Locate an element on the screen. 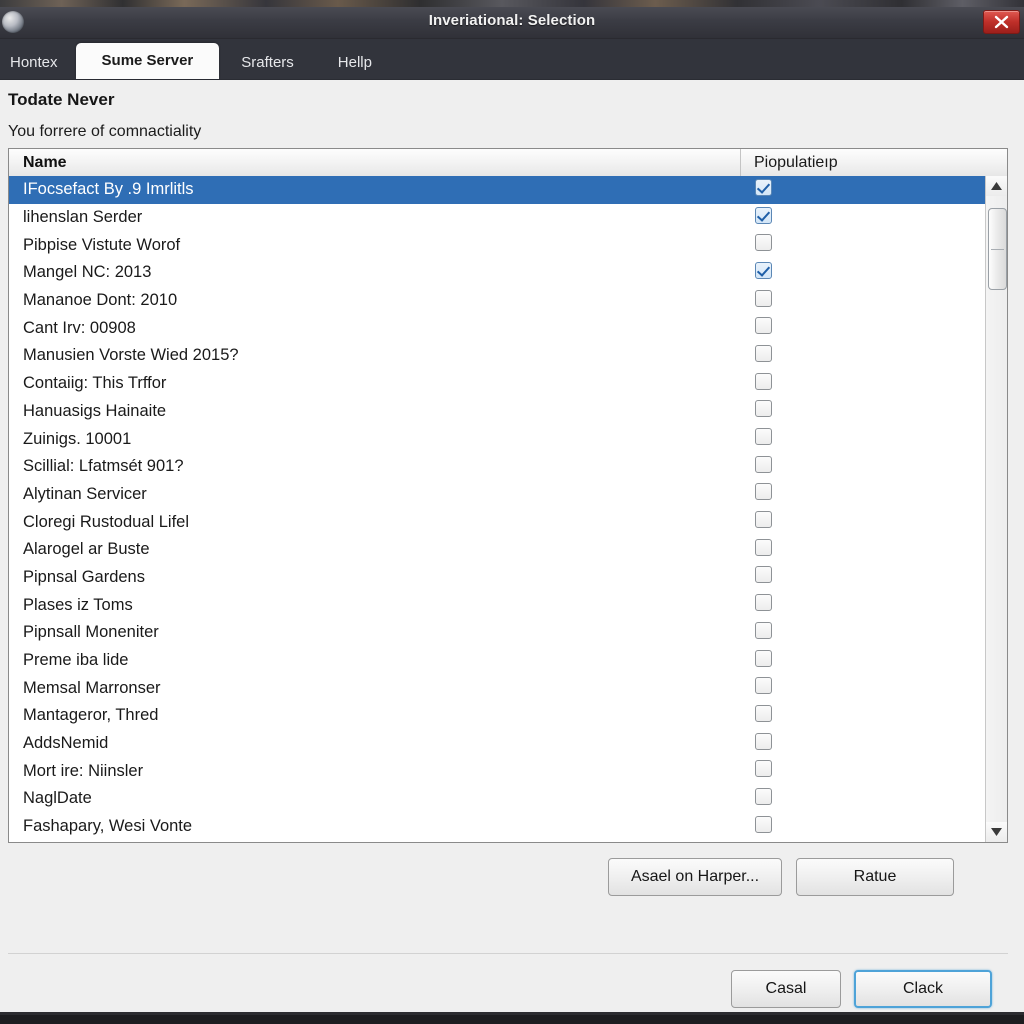 This screenshot has width=1024, height=1024. column-header-name: Name is located at coordinates (375, 162).